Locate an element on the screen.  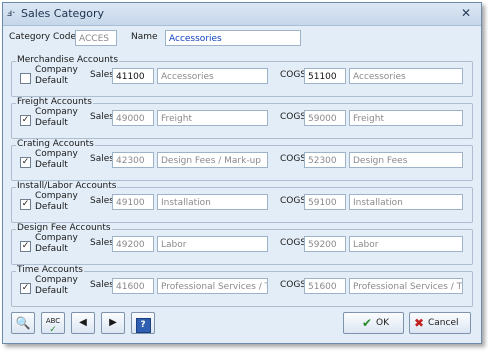
category-code-input: ACCES is located at coordinates (96, 38).